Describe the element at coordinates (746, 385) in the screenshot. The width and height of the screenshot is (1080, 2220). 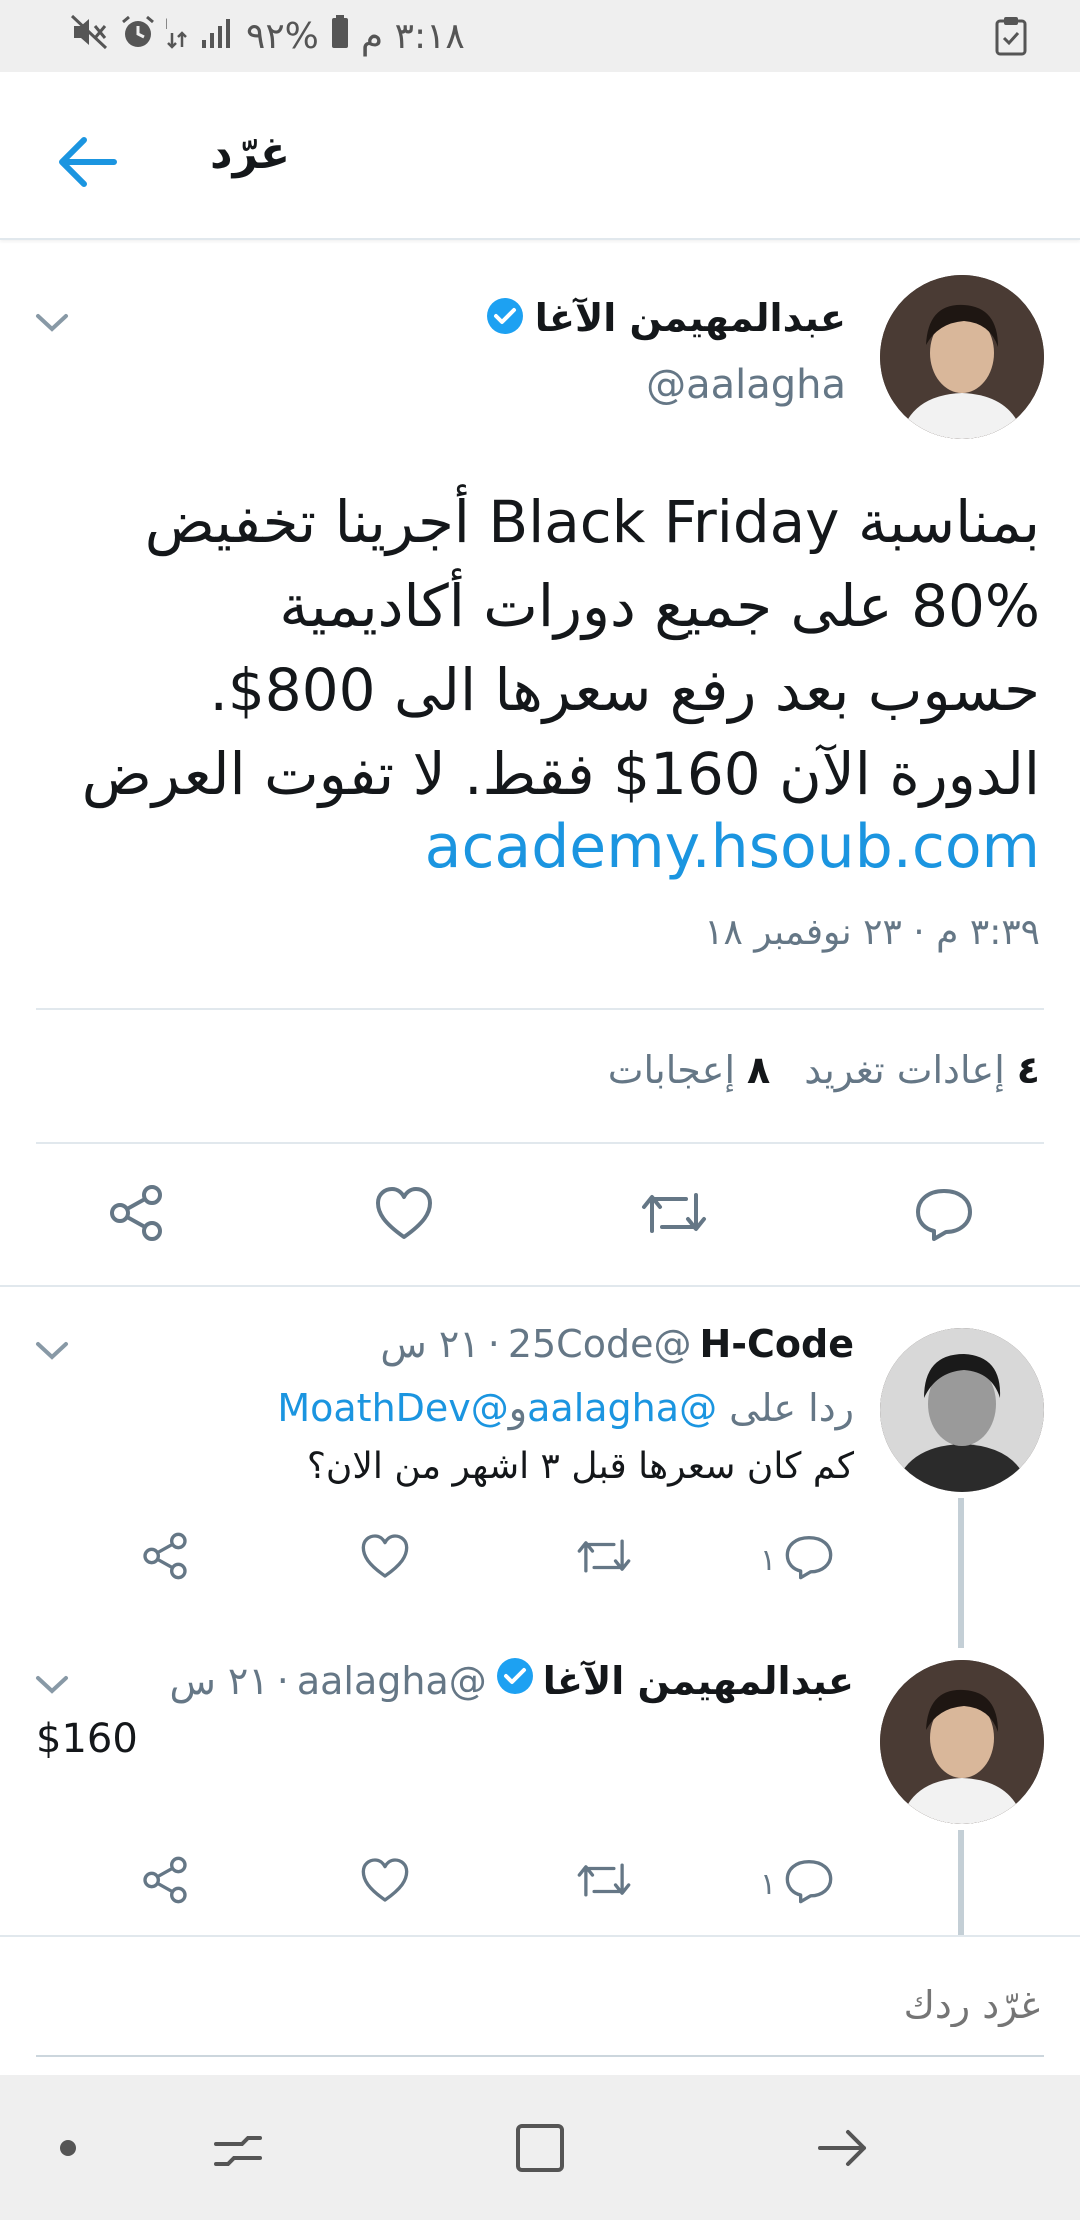
I see `author-handle: @aalagha` at that location.